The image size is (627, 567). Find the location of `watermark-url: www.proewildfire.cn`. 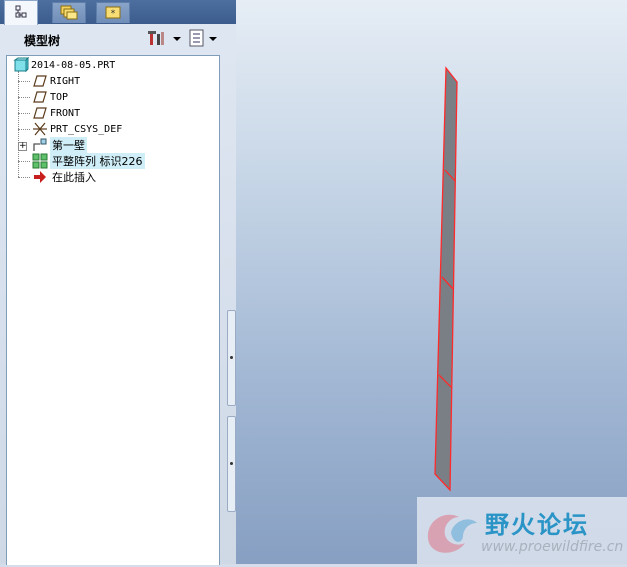

watermark-url: www.proewildfire.cn is located at coordinates (552, 547).